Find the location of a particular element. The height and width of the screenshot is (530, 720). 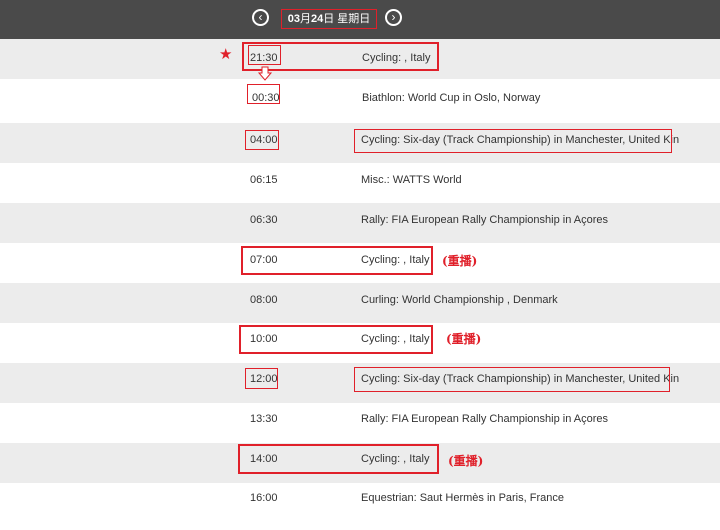

row-event: Misc.: WATTS World is located at coordinates (411, 180).